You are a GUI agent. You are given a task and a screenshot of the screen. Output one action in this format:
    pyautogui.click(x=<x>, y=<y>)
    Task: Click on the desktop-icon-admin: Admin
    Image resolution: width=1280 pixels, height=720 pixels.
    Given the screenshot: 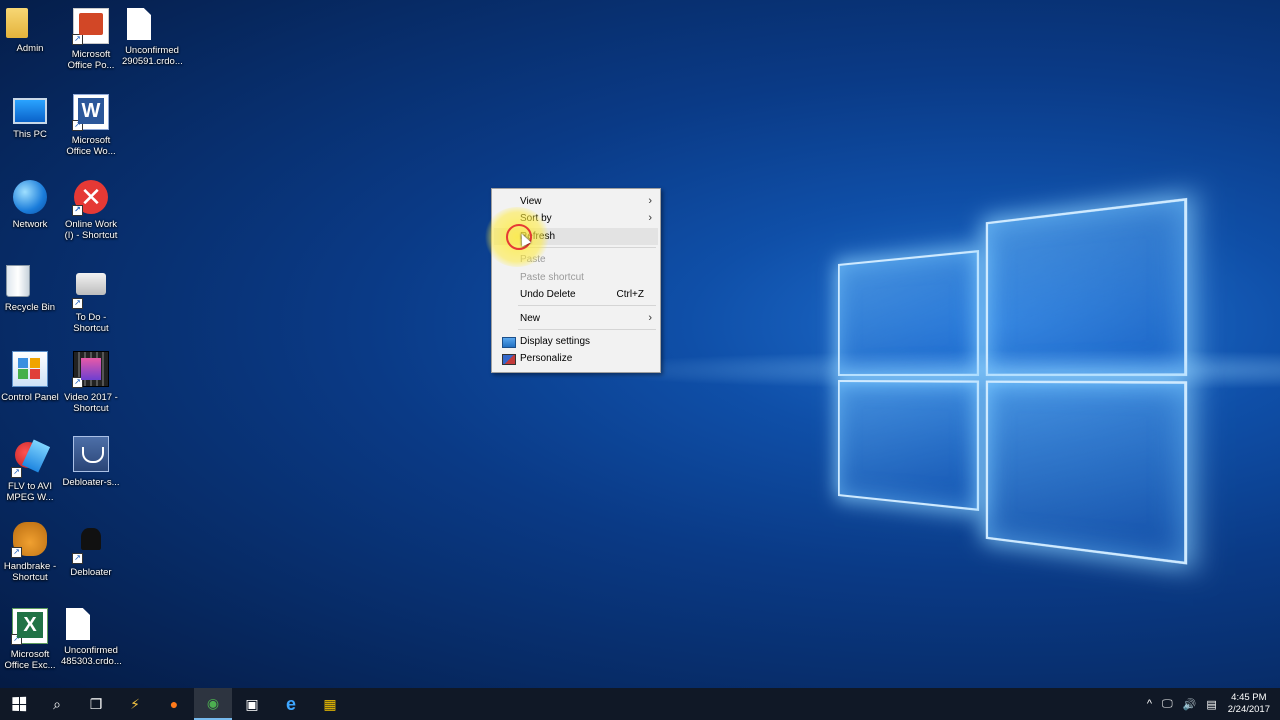 What is the action you would take?
    pyautogui.click(x=30, y=31)
    